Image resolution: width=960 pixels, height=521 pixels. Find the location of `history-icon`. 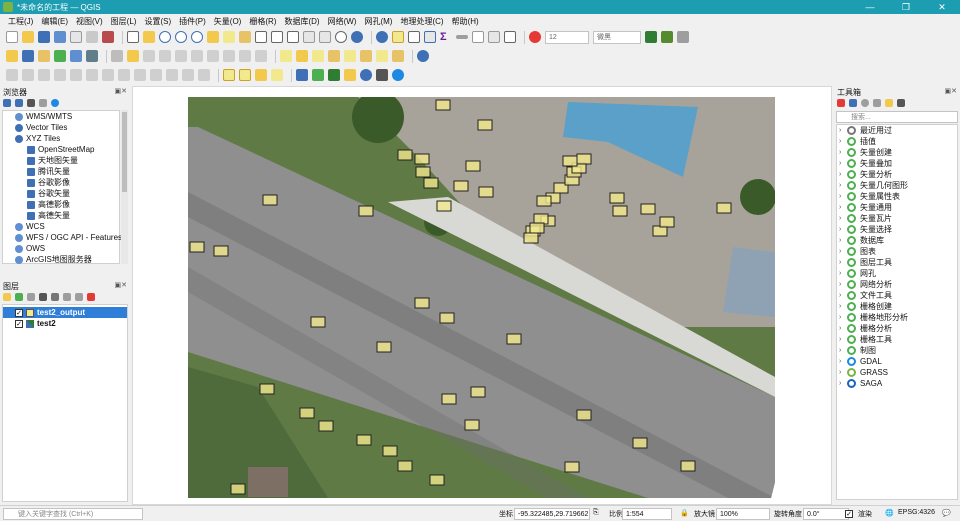

history-icon is located at coordinates (865, 103).